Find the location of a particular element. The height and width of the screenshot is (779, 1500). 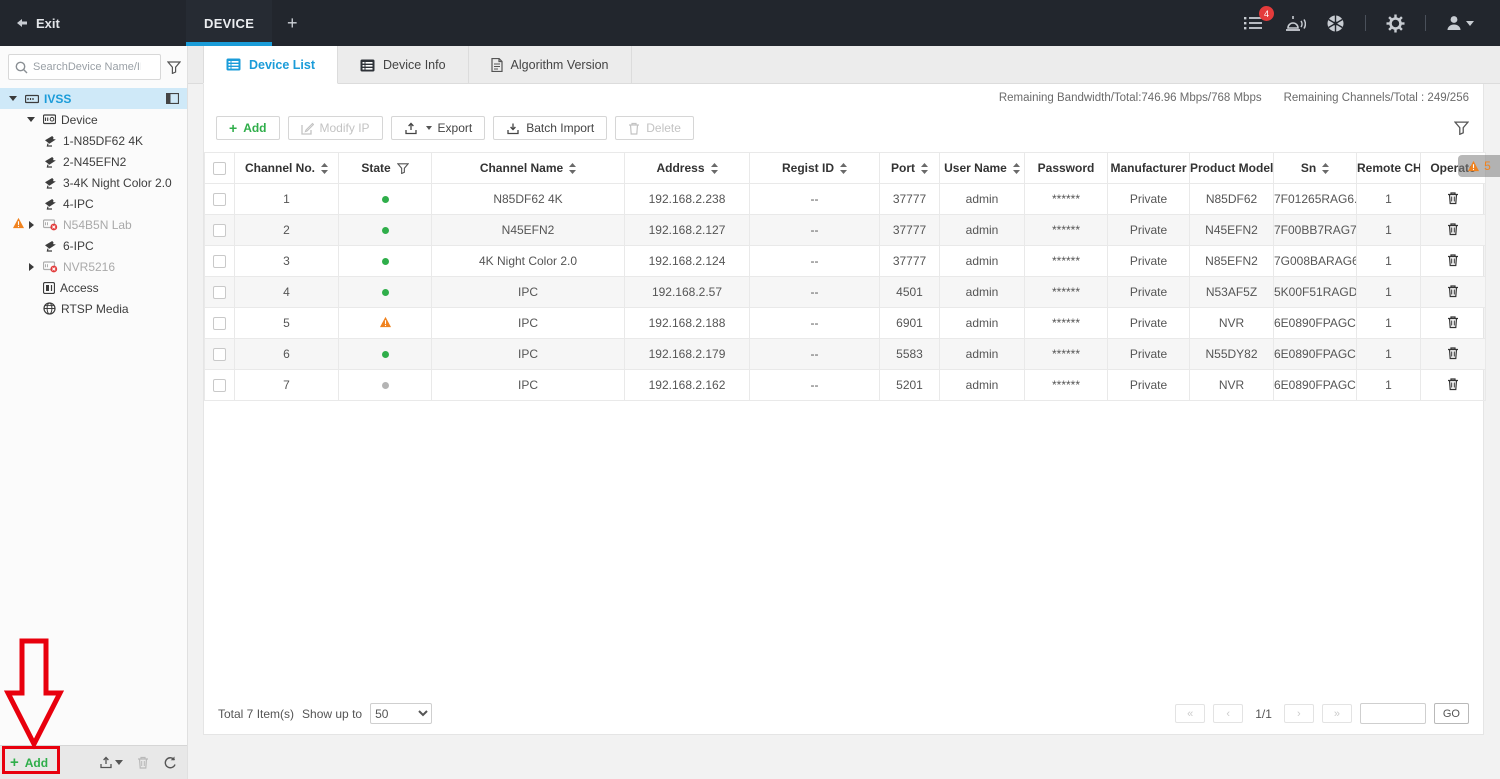

tree-item-1-n85df62-4k: 1-N85DF62 4K is located at coordinates (93, 140).